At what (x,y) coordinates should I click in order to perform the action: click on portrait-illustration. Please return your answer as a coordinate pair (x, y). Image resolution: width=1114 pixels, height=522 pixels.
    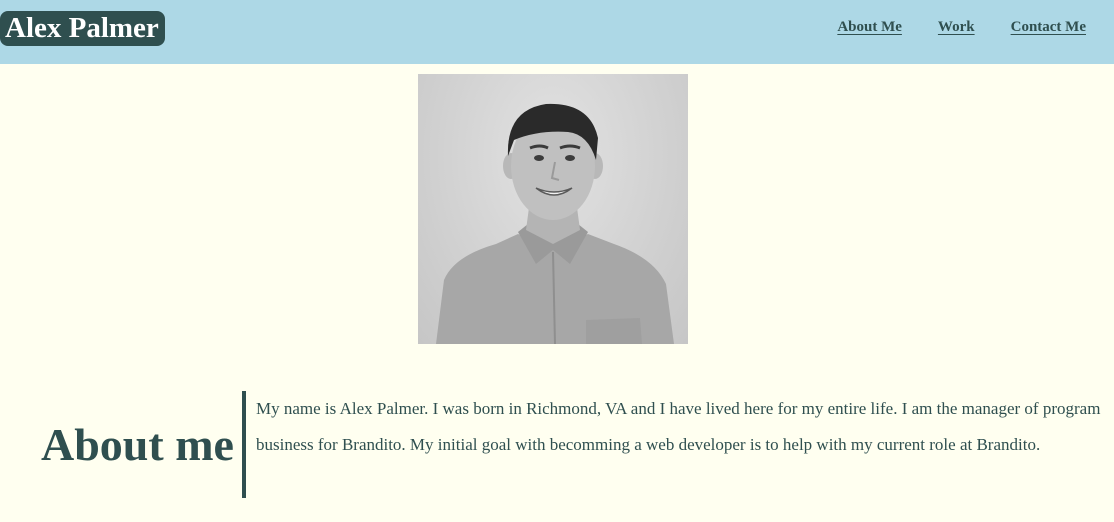
    Looking at the image, I should click on (555, 223).